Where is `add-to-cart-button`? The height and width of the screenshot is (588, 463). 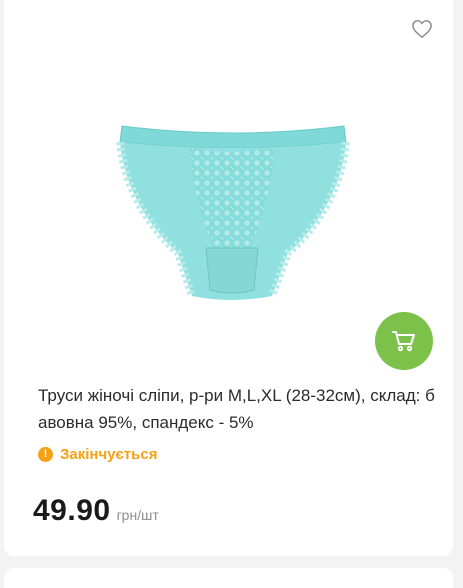
add-to-cart-button is located at coordinates (404, 341).